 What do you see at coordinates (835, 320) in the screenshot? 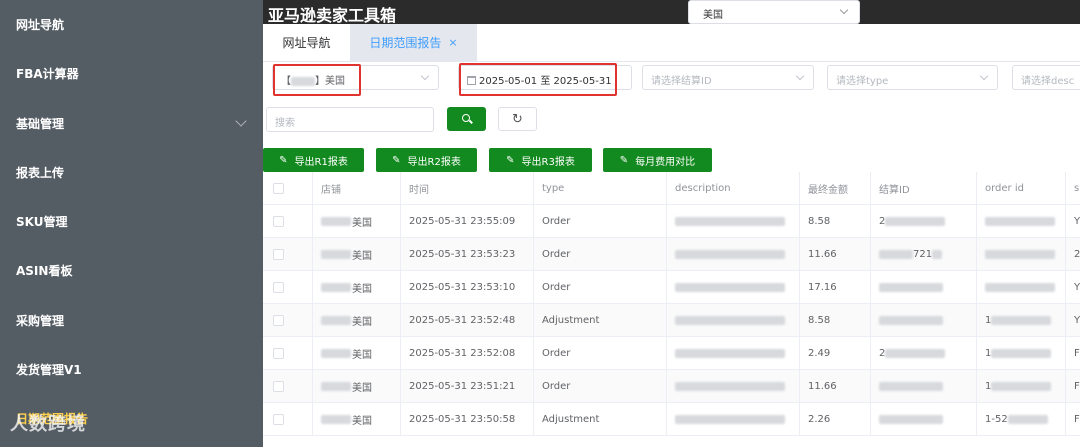
I see `amount-cell: 8.58` at bounding box center [835, 320].